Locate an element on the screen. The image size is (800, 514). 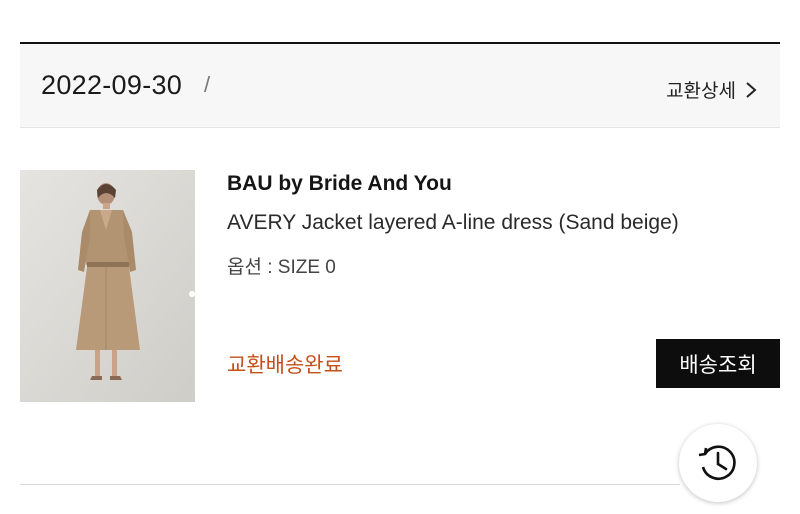
exchange-detail-link: 교환상세 is located at coordinates (712, 89).